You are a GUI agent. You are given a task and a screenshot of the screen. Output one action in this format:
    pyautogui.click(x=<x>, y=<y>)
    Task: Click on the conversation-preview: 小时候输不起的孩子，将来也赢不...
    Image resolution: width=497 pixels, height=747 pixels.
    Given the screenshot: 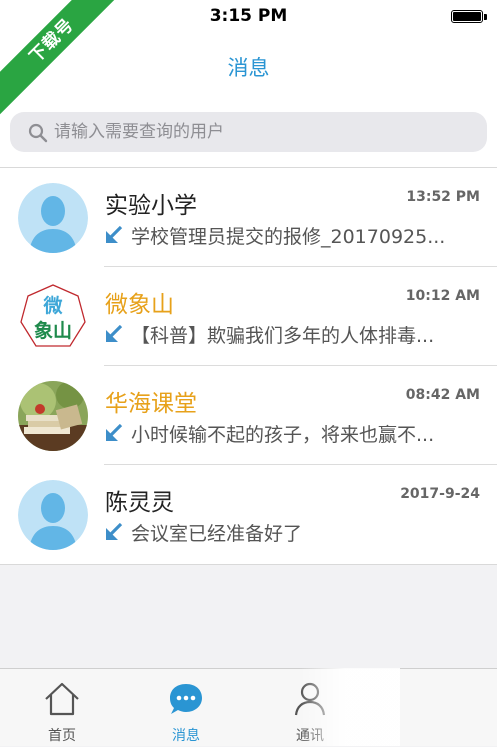 What is the action you would take?
    pyautogui.click(x=283, y=435)
    